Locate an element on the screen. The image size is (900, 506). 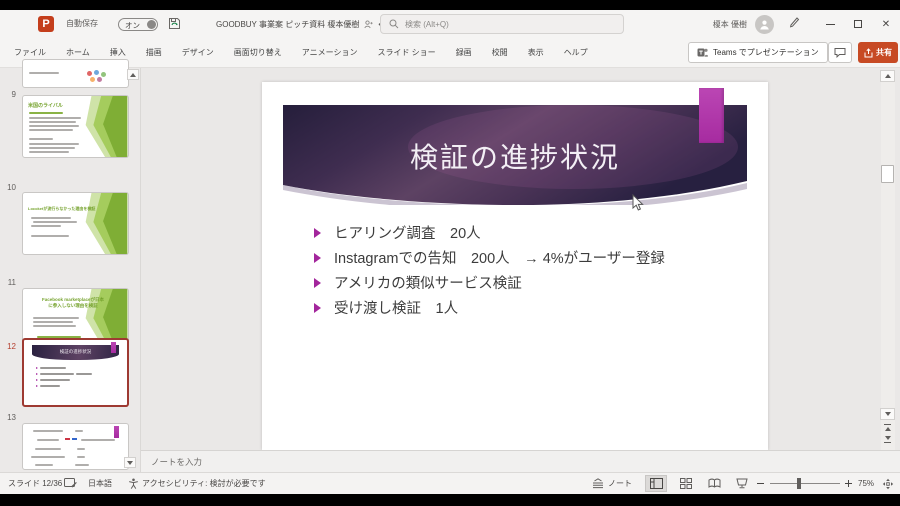
teams-present-label: Teams でプレゼンテーション is located at coordinates (766, 52).